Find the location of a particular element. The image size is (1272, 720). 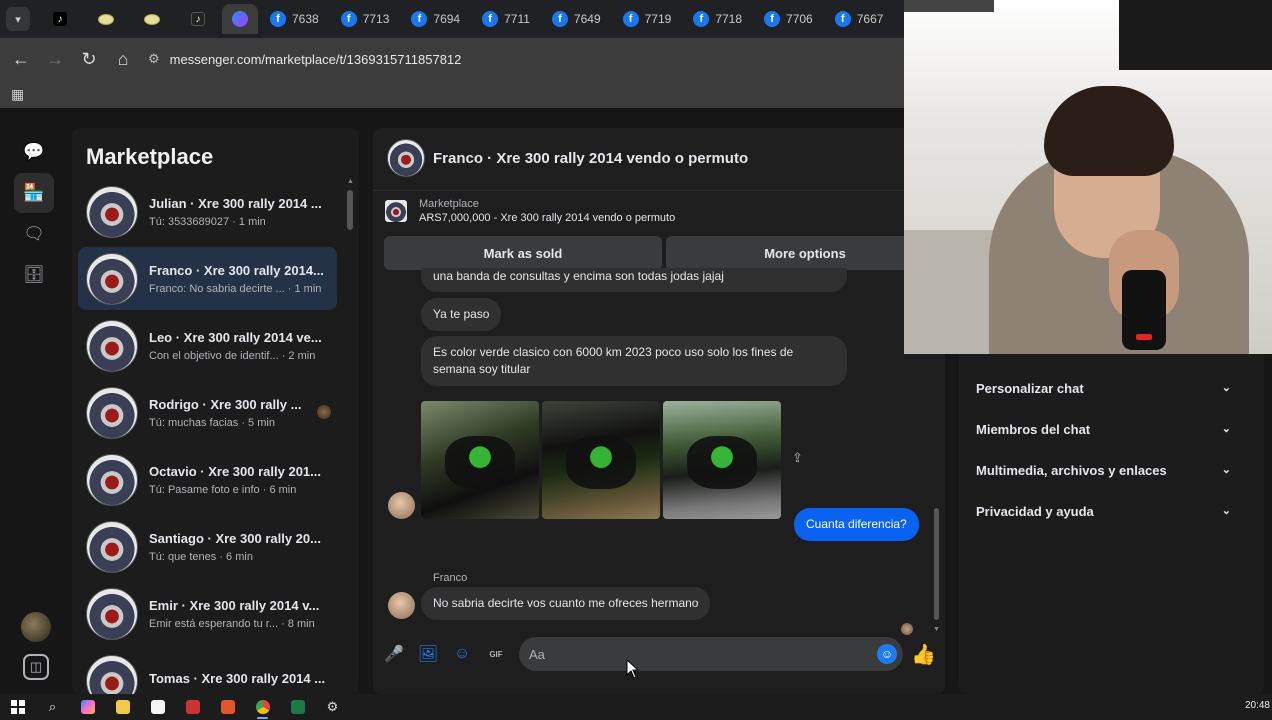

tab-tiktok-2: ♪ is located at coordinates (198, 19).